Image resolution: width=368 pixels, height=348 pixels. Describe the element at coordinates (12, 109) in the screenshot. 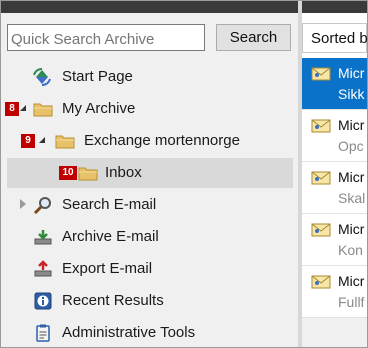

I see `shortcut-badge: 8` at that location.